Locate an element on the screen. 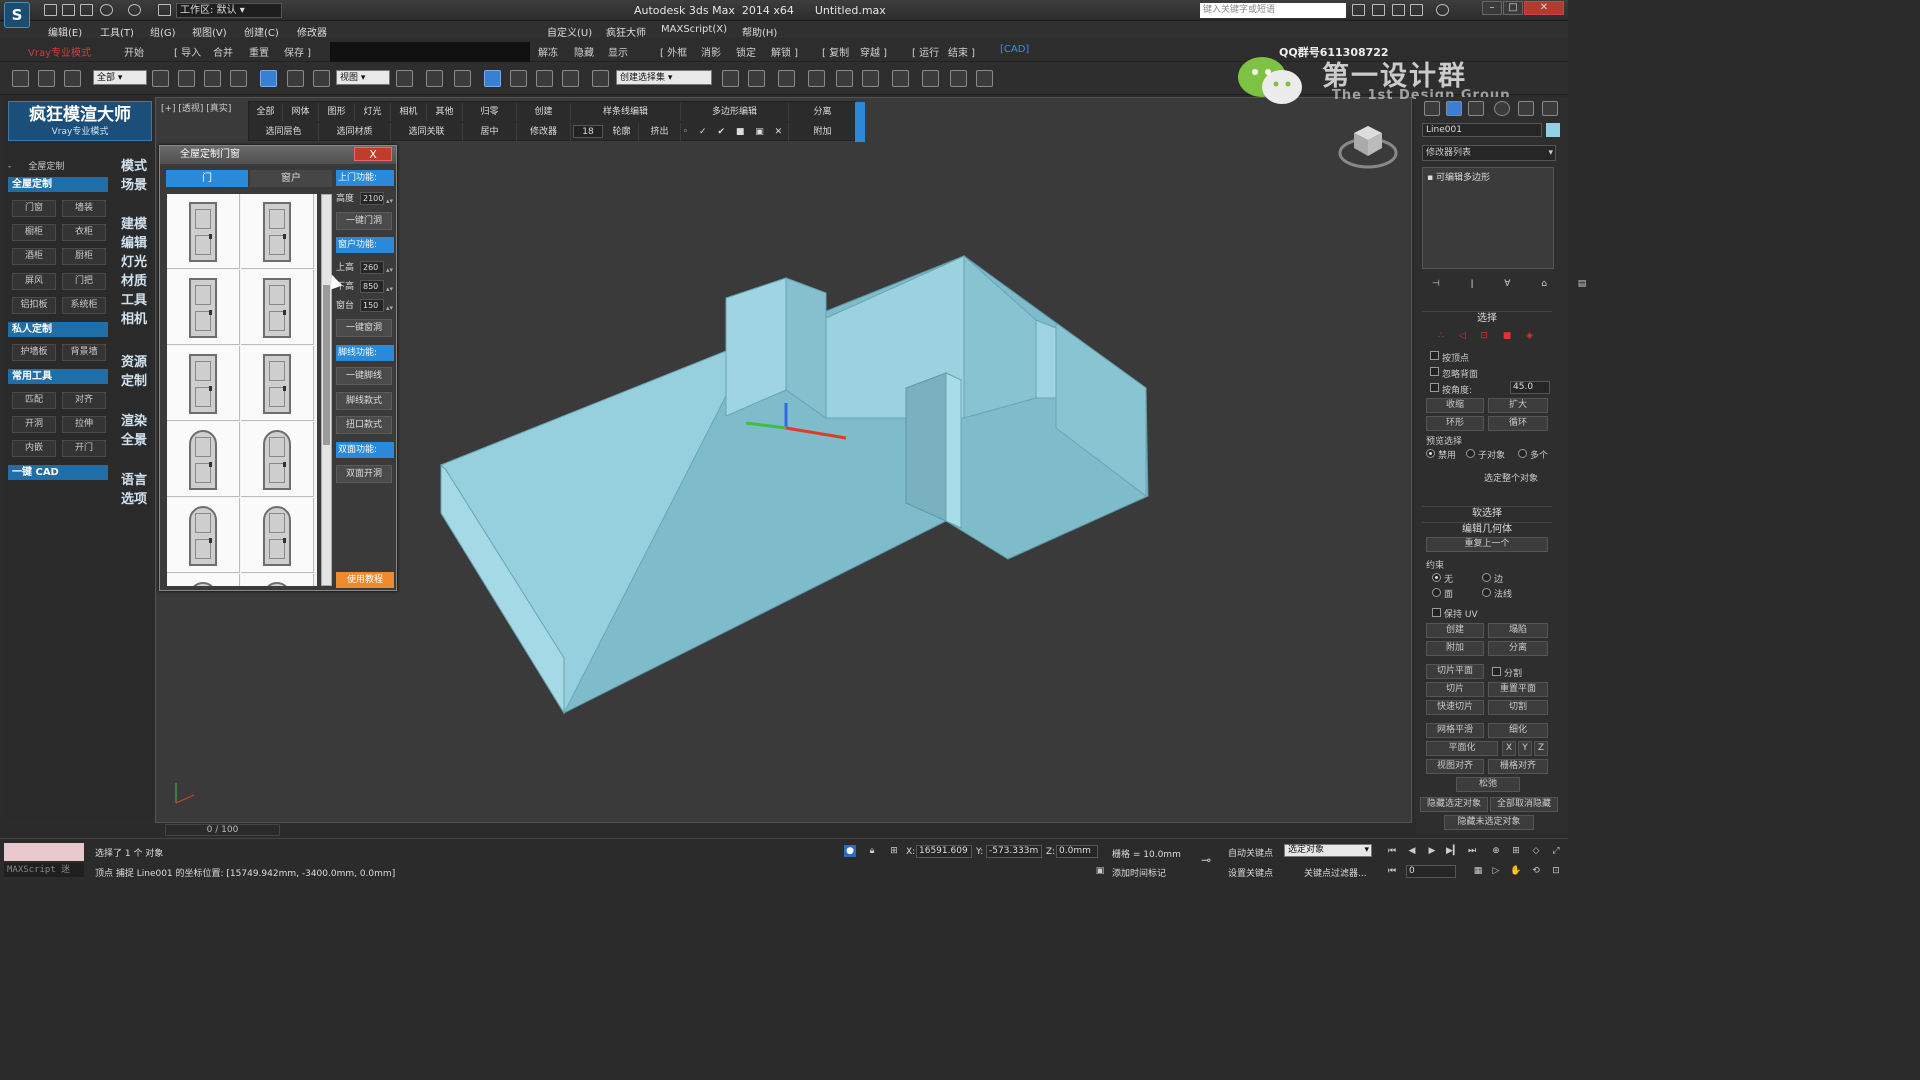 The height and width of the screenshot is (1080, 1920). layer-manager-icon is located at coordinates (786, 78).